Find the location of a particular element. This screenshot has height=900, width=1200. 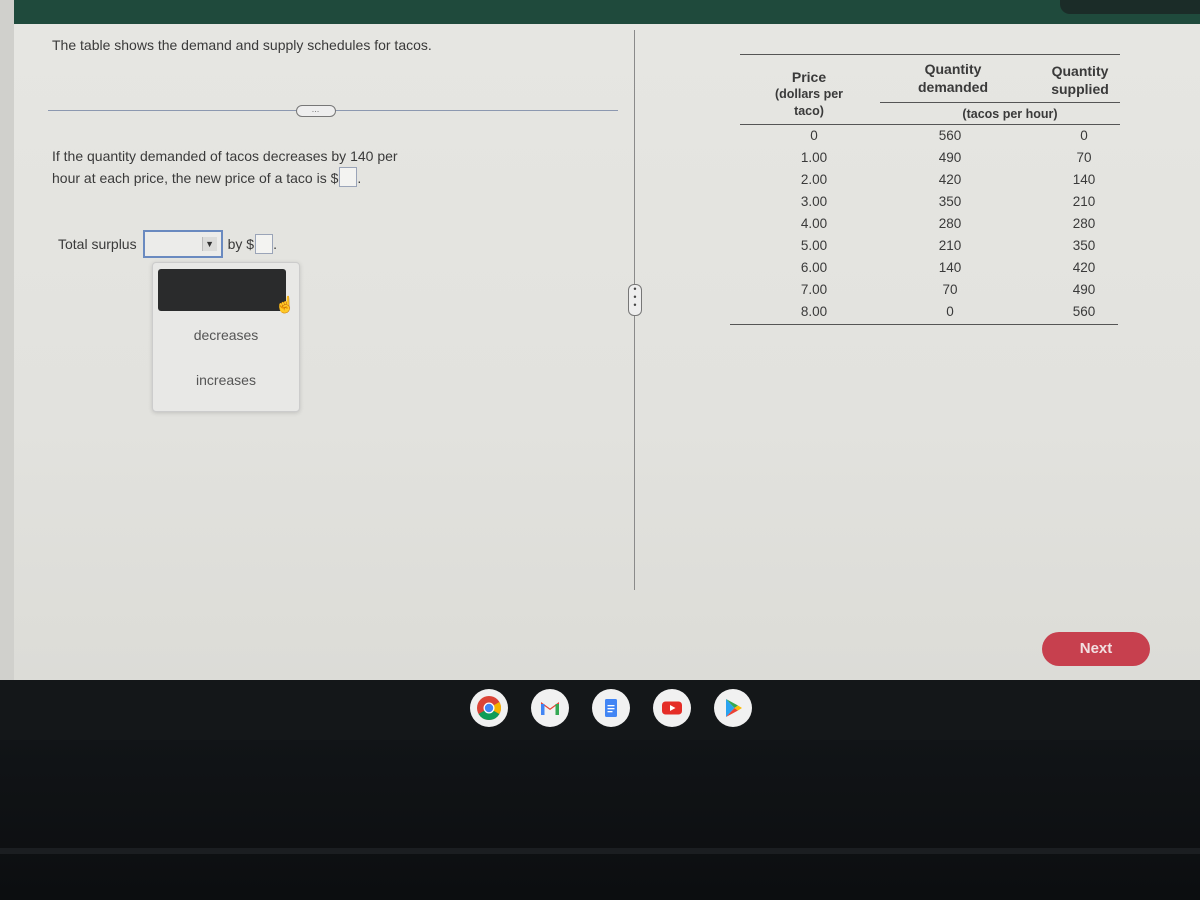

cell-quantity-demanded: 280 is located at coordinates (950, 223).